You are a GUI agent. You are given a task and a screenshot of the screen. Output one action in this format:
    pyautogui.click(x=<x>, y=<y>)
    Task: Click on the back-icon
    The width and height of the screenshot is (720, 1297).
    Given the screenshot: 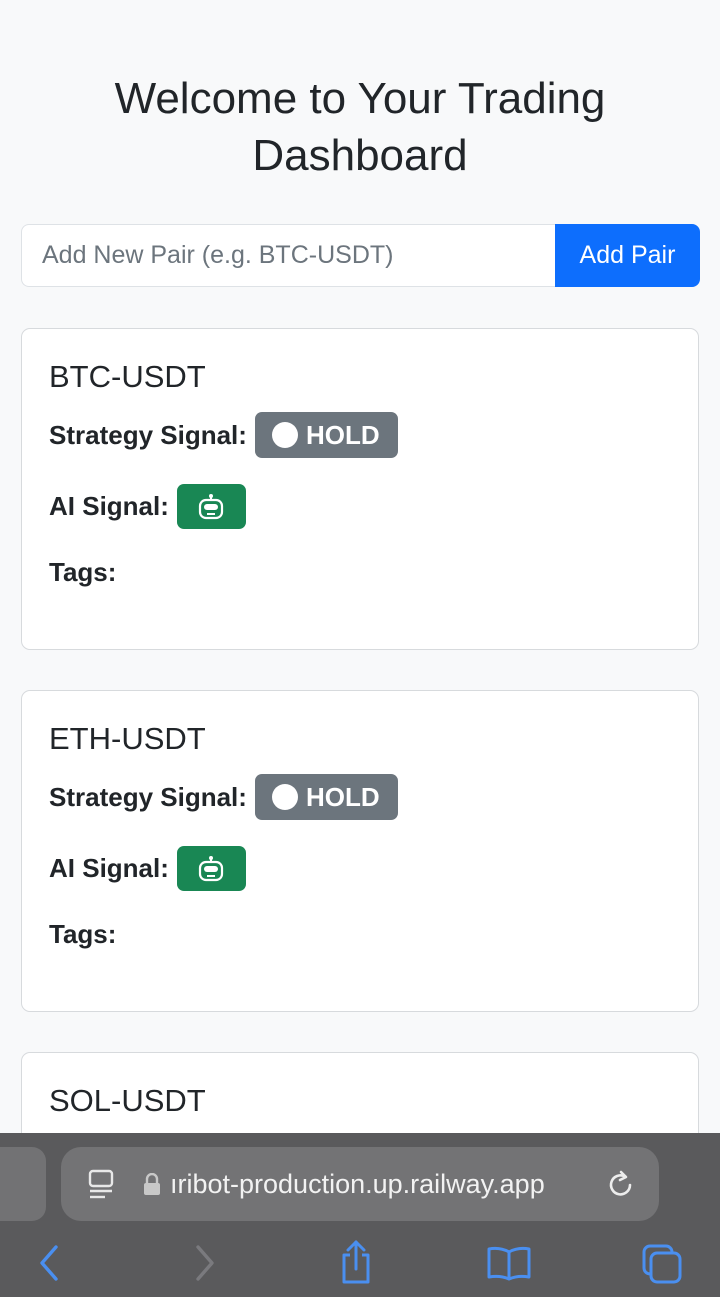 What is the action you would take?
    pyautogui.click(x=49, y=1263)
    